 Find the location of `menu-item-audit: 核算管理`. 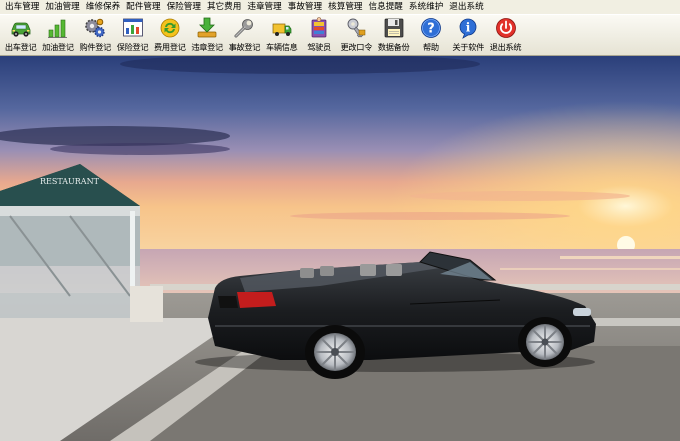

menu-item-audit: 核算管理 is located at coordinates (345, 7).